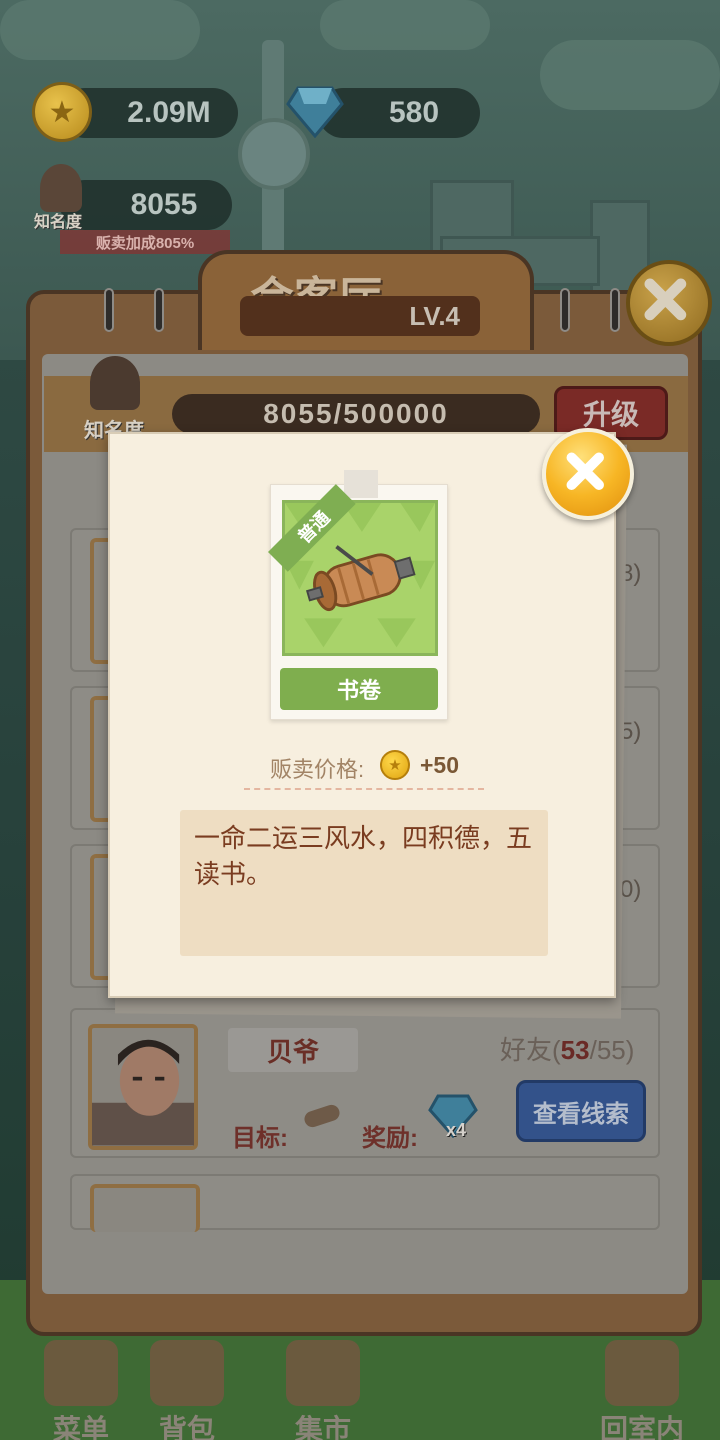 The height and width of the screenshot is (1440, 720). I want to click on sale-price-label: 贩卖价格:, so click(317, 769).